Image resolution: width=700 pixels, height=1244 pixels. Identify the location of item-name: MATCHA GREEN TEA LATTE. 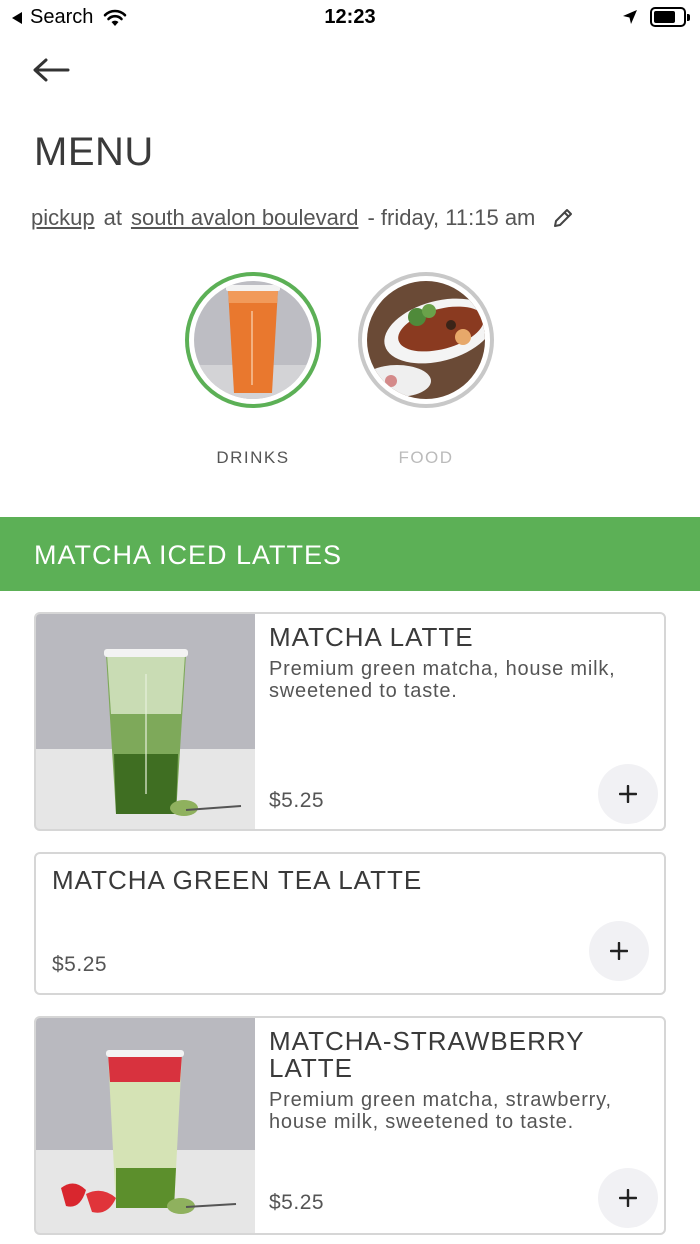
(237, 880).